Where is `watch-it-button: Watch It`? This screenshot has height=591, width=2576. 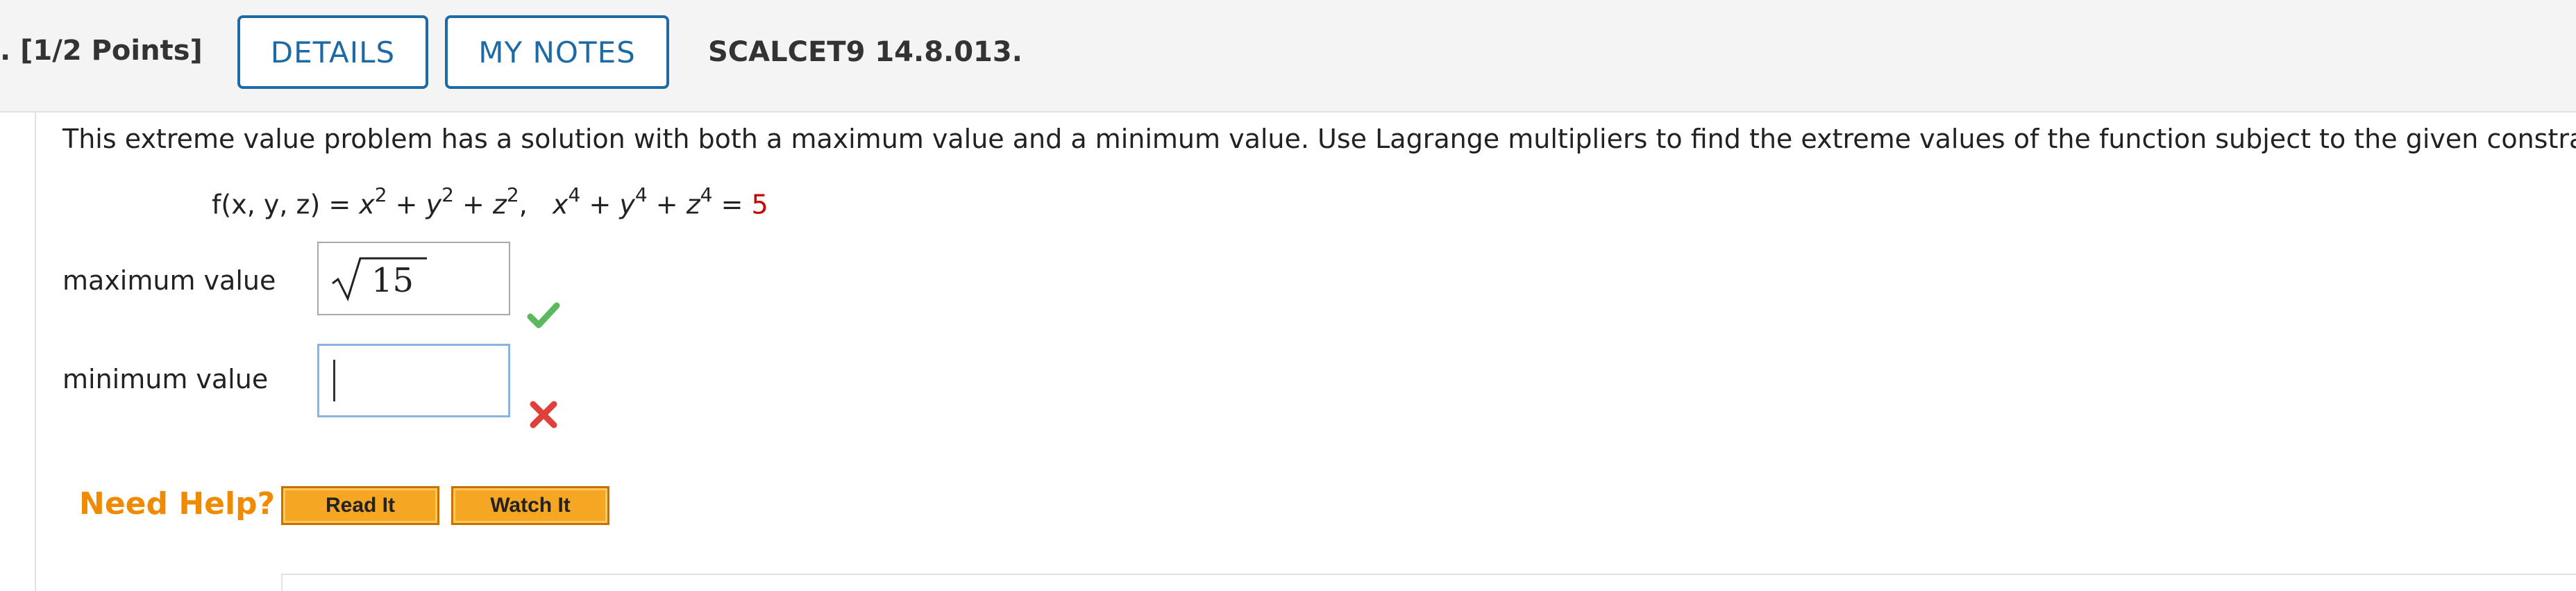 watch-it-button: Watch It is located at coordinates (530, 505).